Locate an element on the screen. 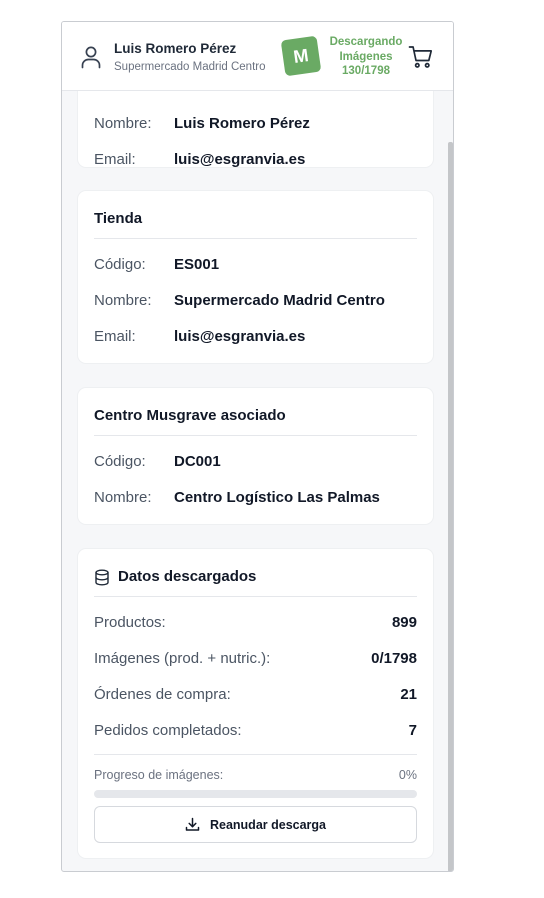  header-user-name: Luis Romero Pérez is located at coordinates (175, 48).